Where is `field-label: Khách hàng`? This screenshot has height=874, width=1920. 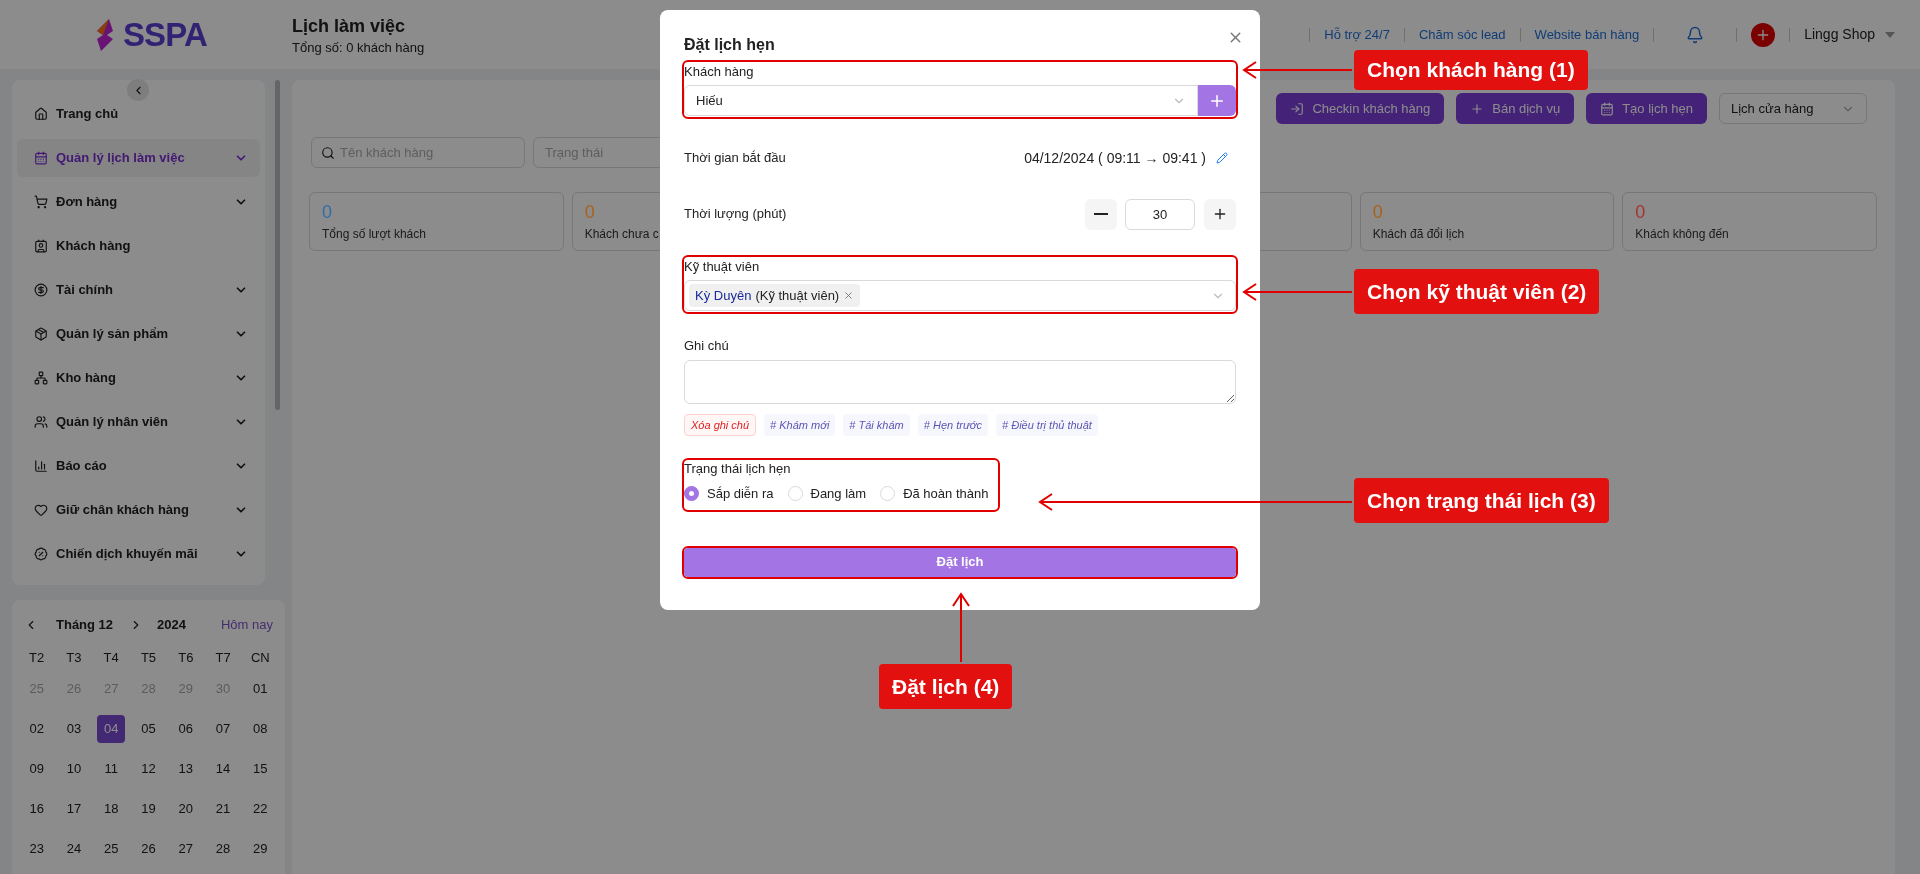
field-label: Khách hàng is located at coordinates (719, 72).